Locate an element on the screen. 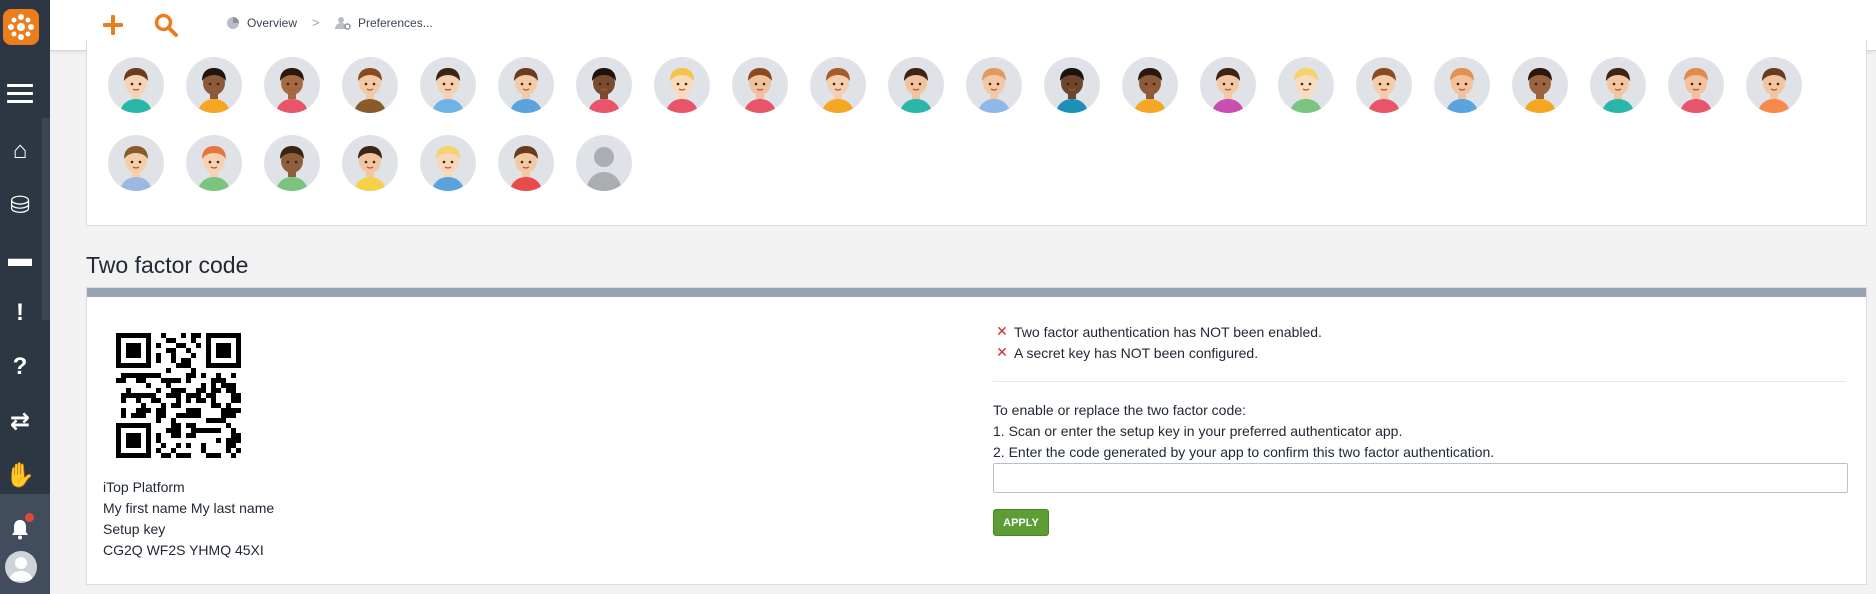 The width and height of the screenshot is (1876, 594). status-secret-text: A secret key has NOT been configured. is located at coordinates (1136, 352).